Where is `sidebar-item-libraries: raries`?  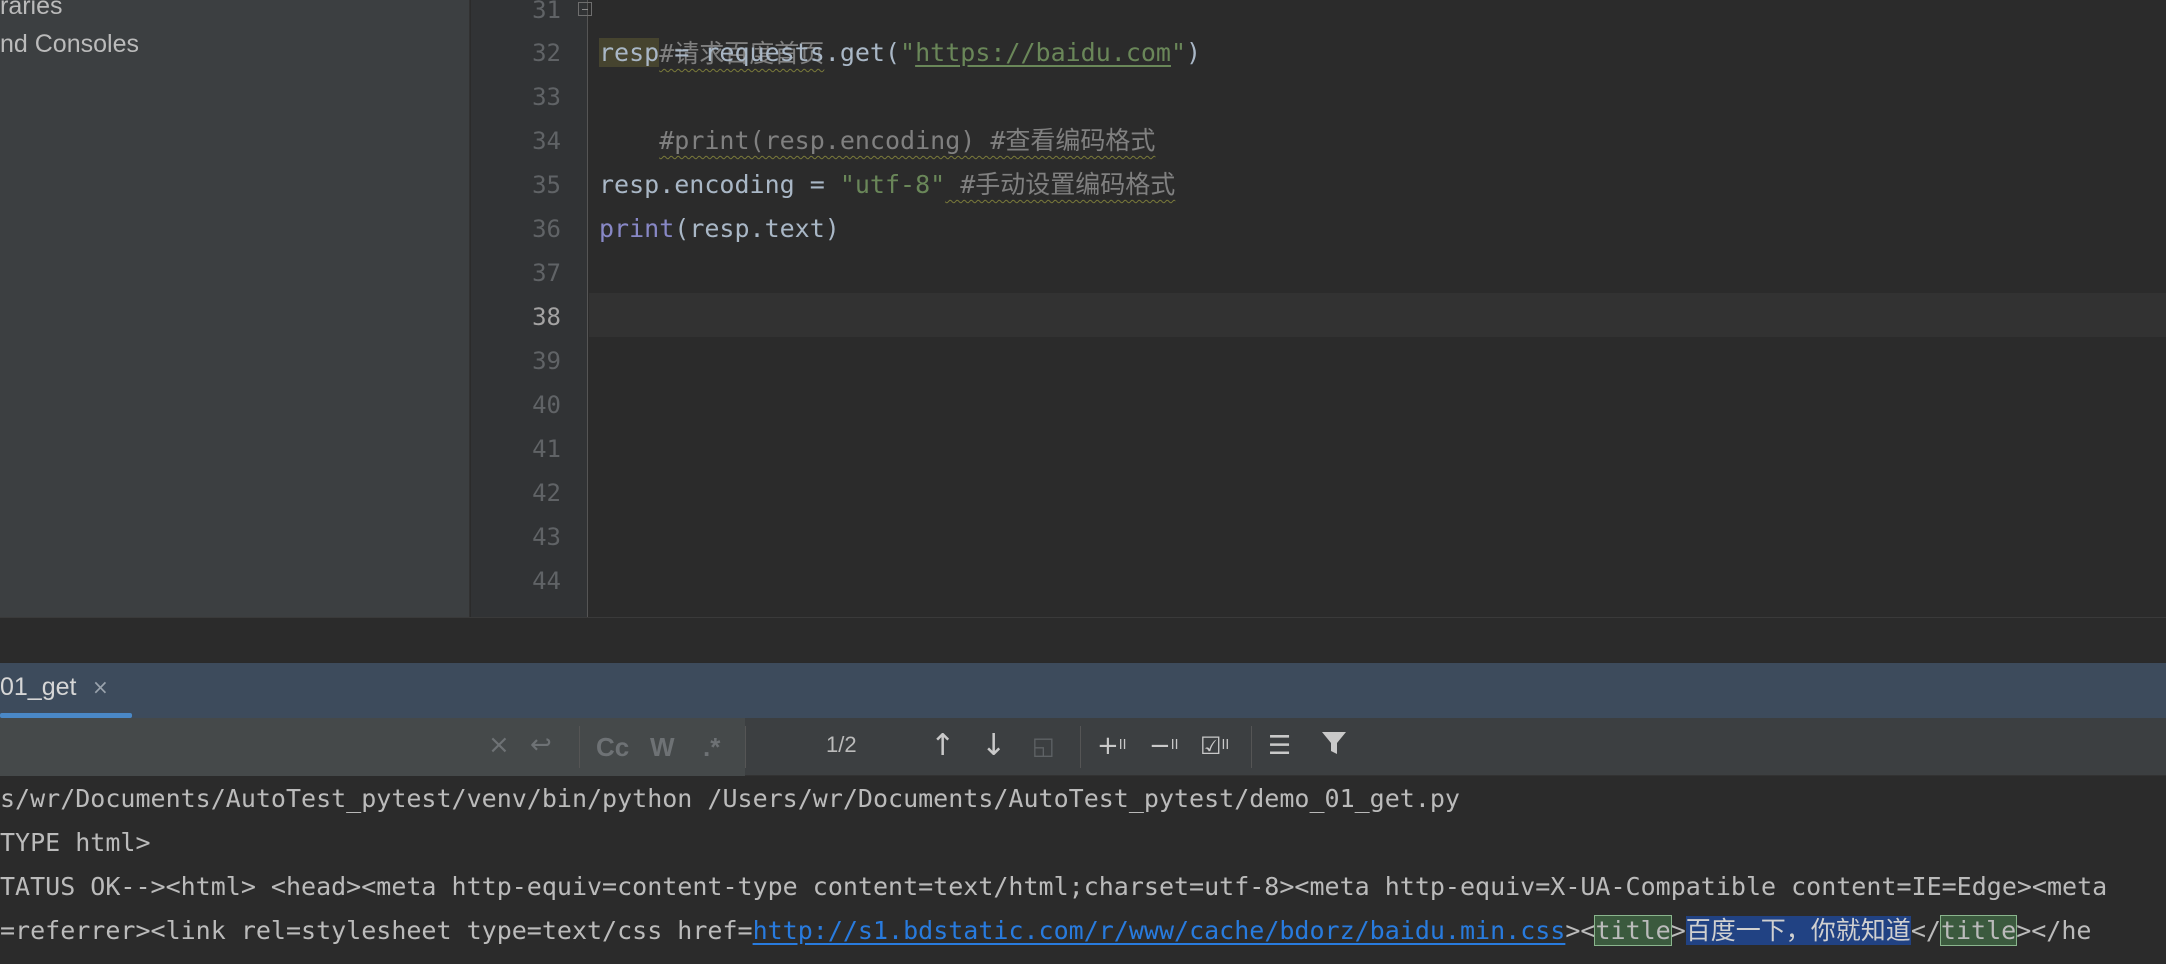
sidebar-item-libraries: raries is located at coordinates (31, 10).